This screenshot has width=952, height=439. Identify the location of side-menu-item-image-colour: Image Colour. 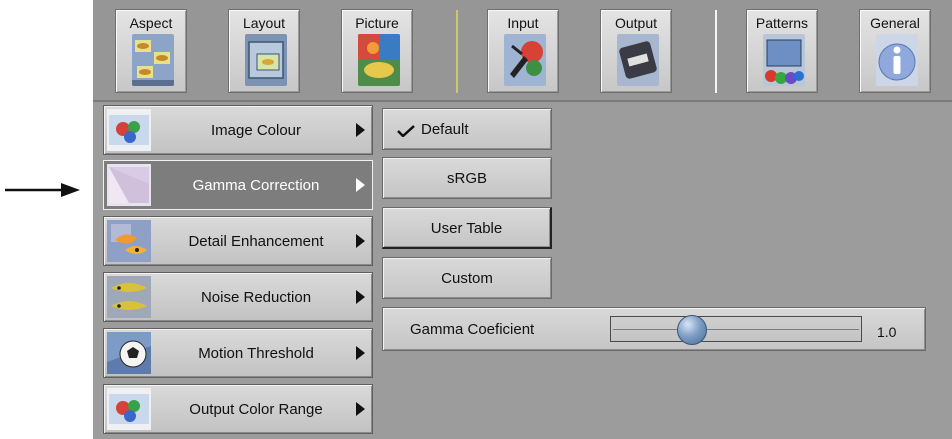
(238, 130).